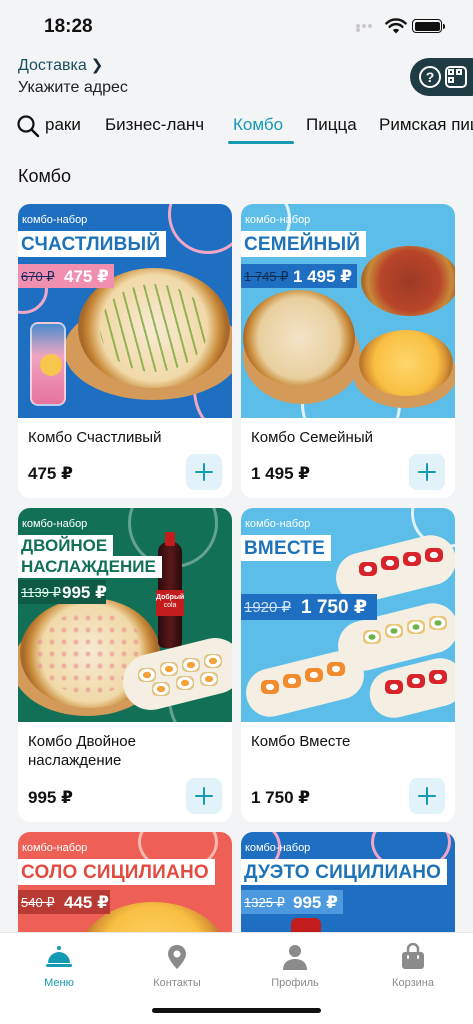 The height and width of the screenshot is (1024, 473). What do you see at coordinates (281, 473) in the screenshot?
I see `product-price: 1 495 ₽` at bounding box center [281, 473].